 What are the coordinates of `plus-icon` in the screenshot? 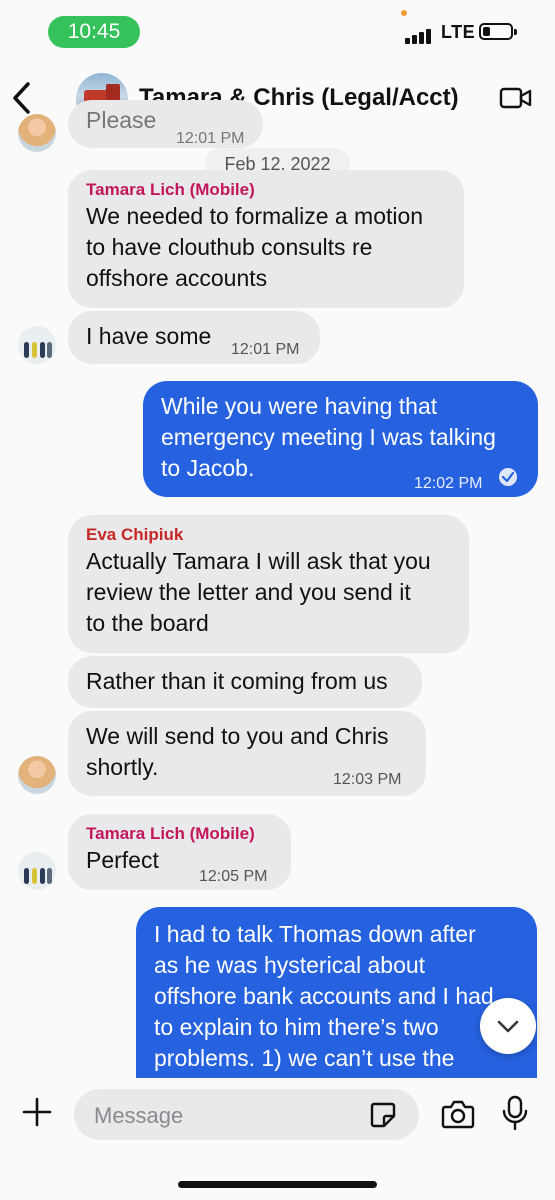 It's located at (37, 1112).